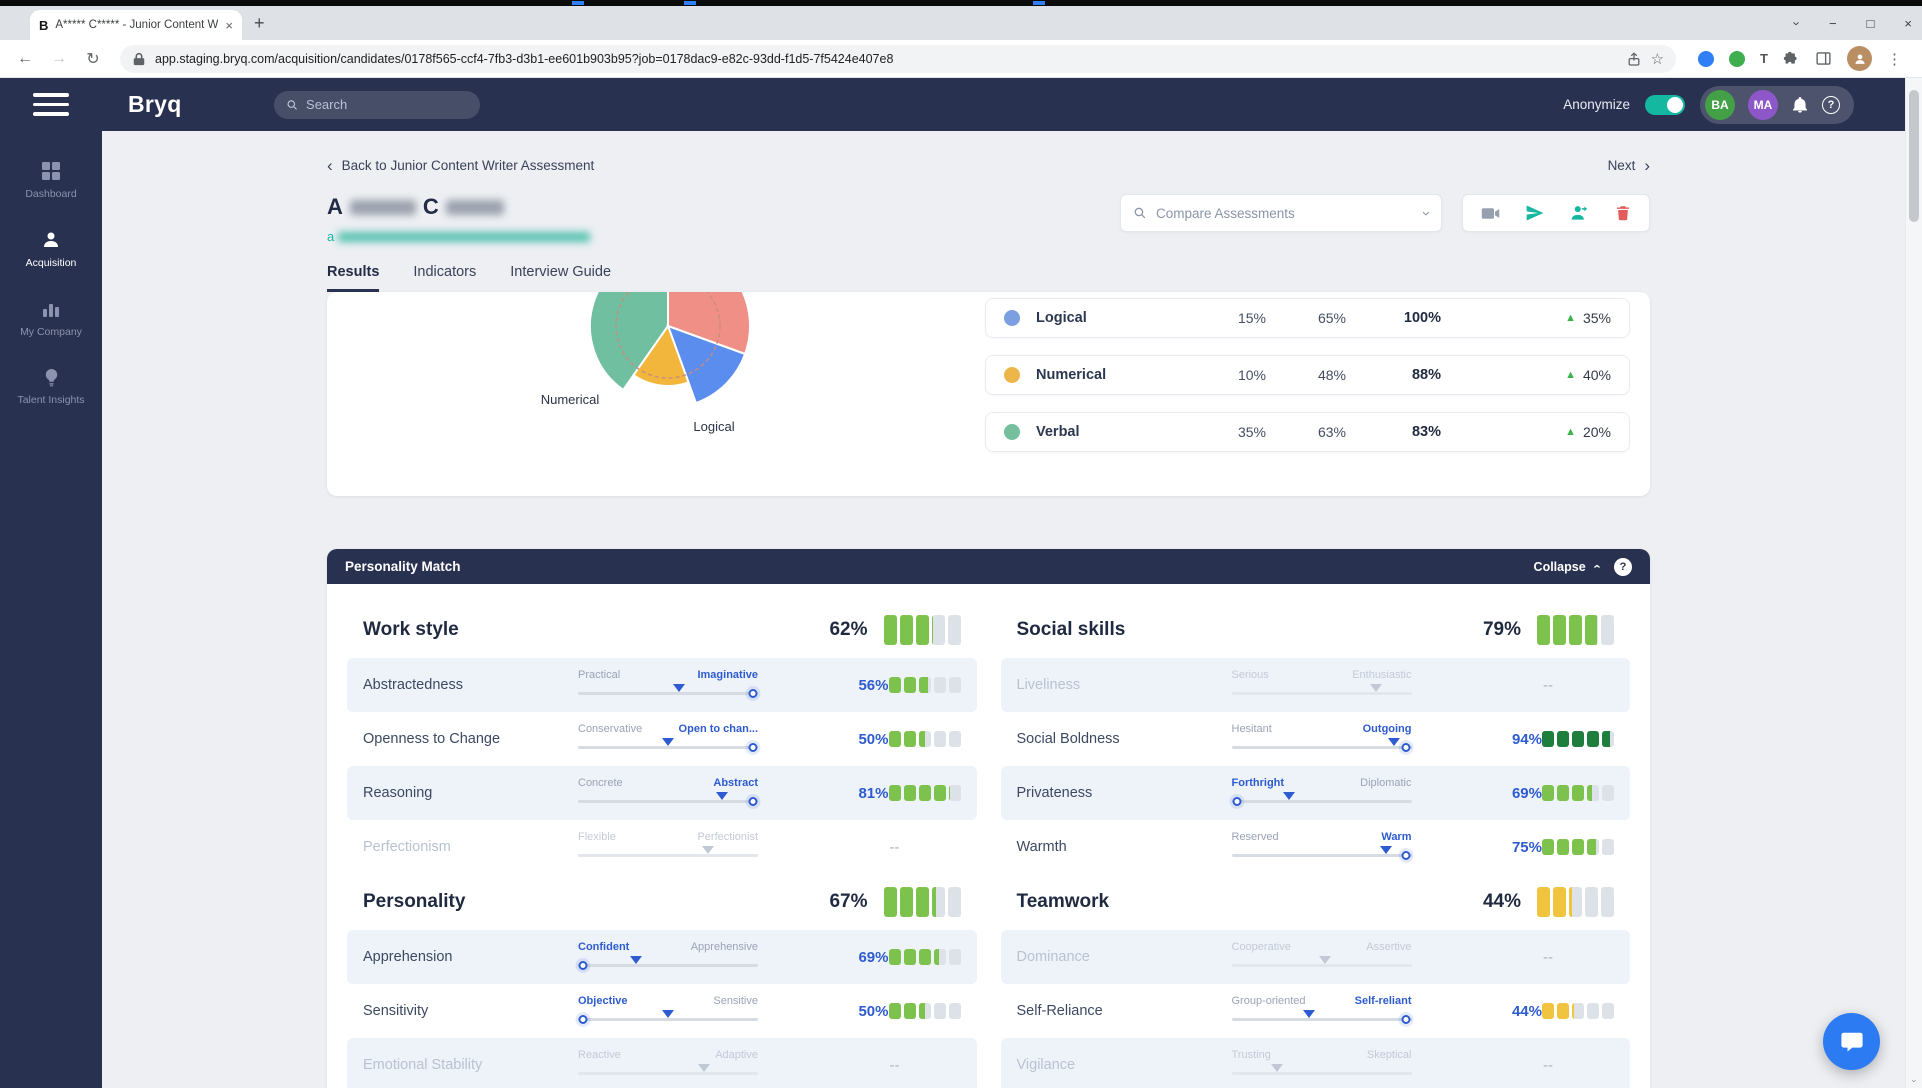 This screenshot has height=1088, width=1922. I want to click on trait-slider: Group-oriented Self-reliant, so click(1321, 1011).